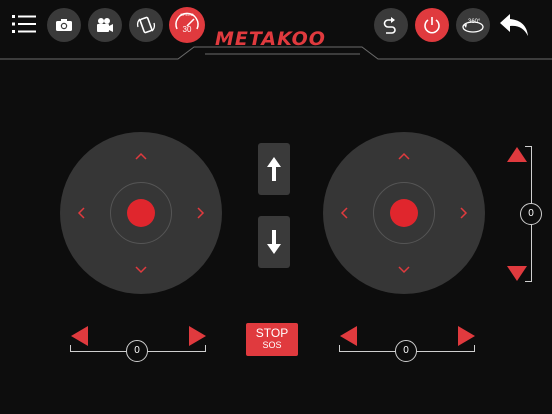 The image size is (552, 414). I want to click on right-joystick, so click(404, 213).